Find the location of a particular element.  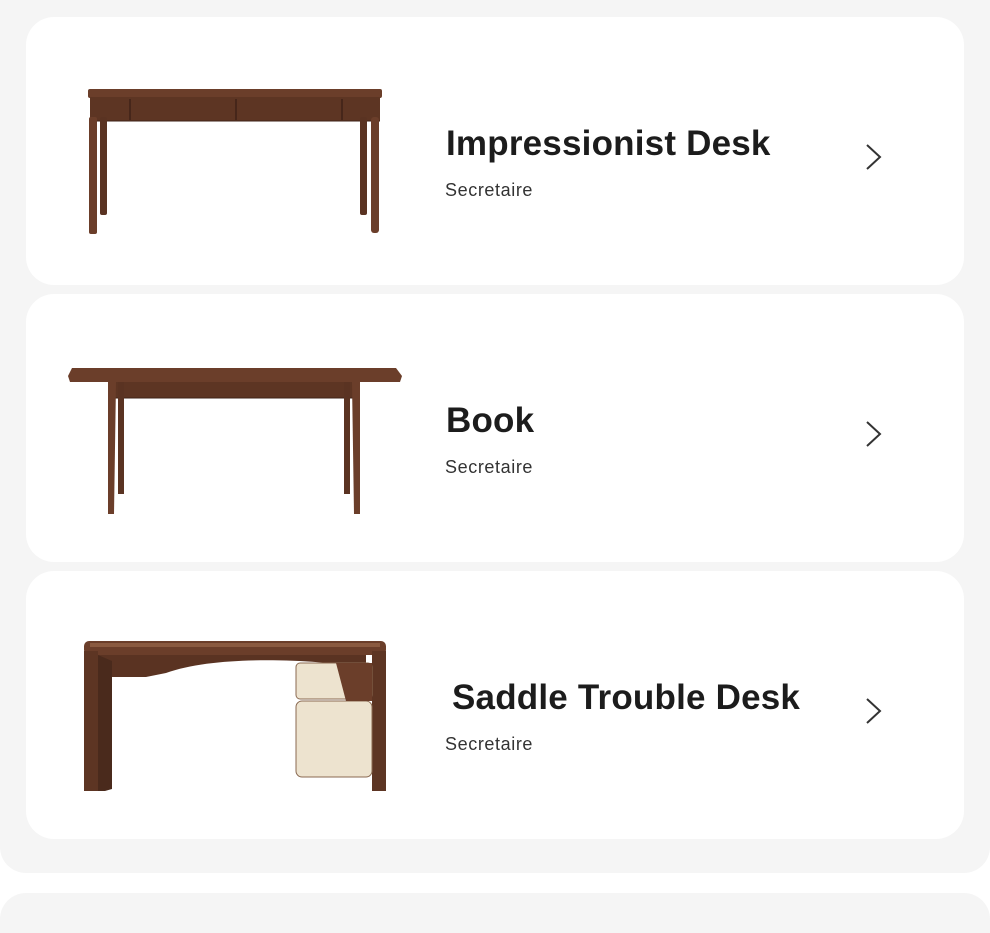

next-product-list-panel is located at coordinates (495, 913).